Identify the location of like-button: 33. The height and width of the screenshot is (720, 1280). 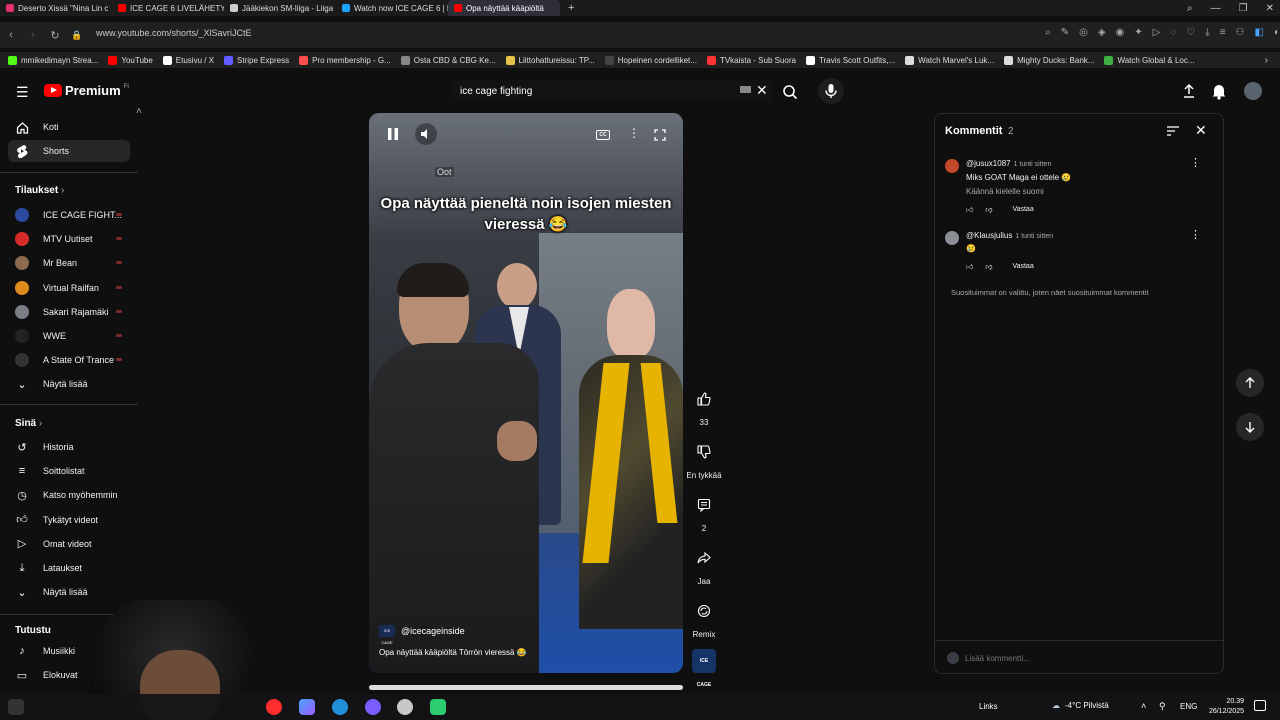
(704, 406).